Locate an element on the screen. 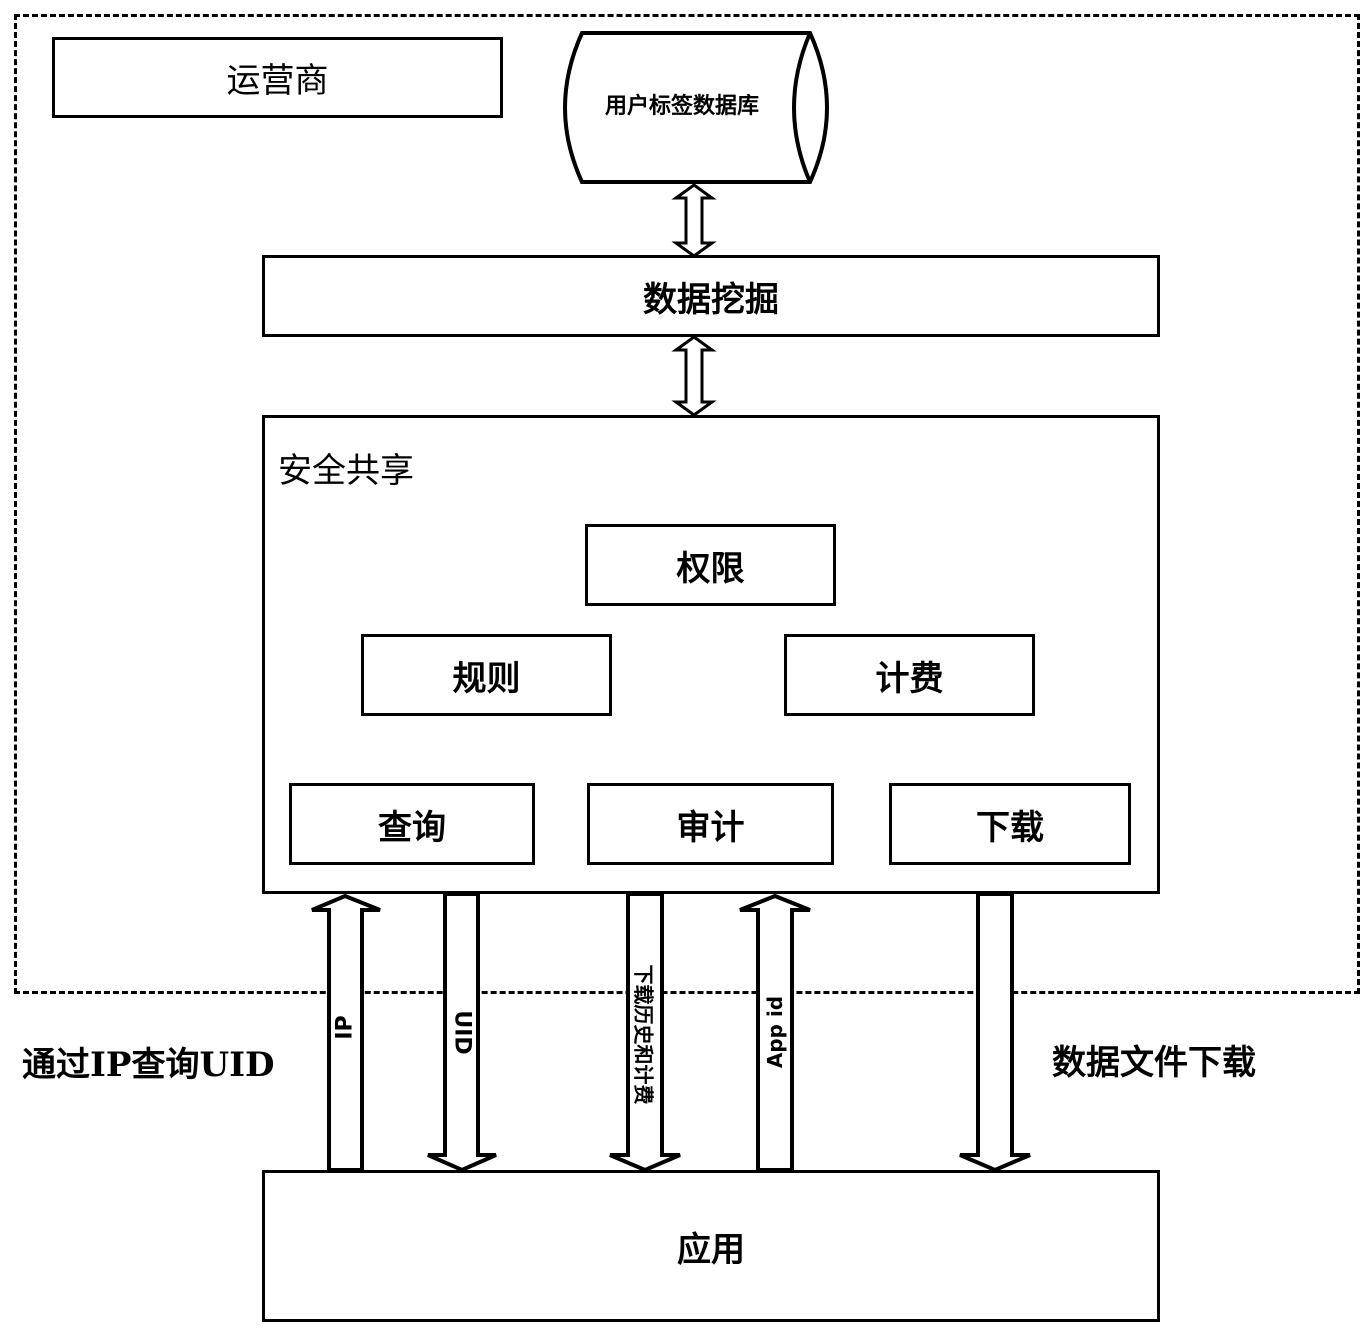  rules-box: 规则 is located at coordinates (486, 675).